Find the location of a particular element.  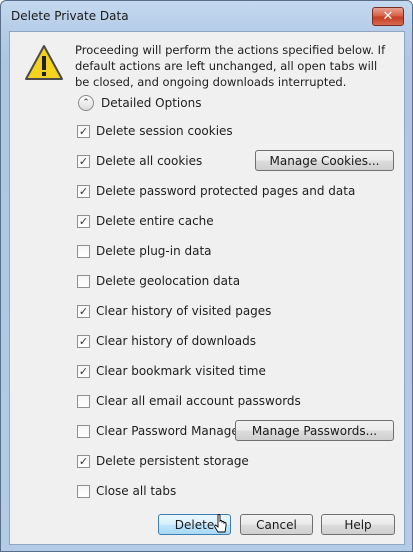

close-button: ✕ is located at coordinates (388, 16).